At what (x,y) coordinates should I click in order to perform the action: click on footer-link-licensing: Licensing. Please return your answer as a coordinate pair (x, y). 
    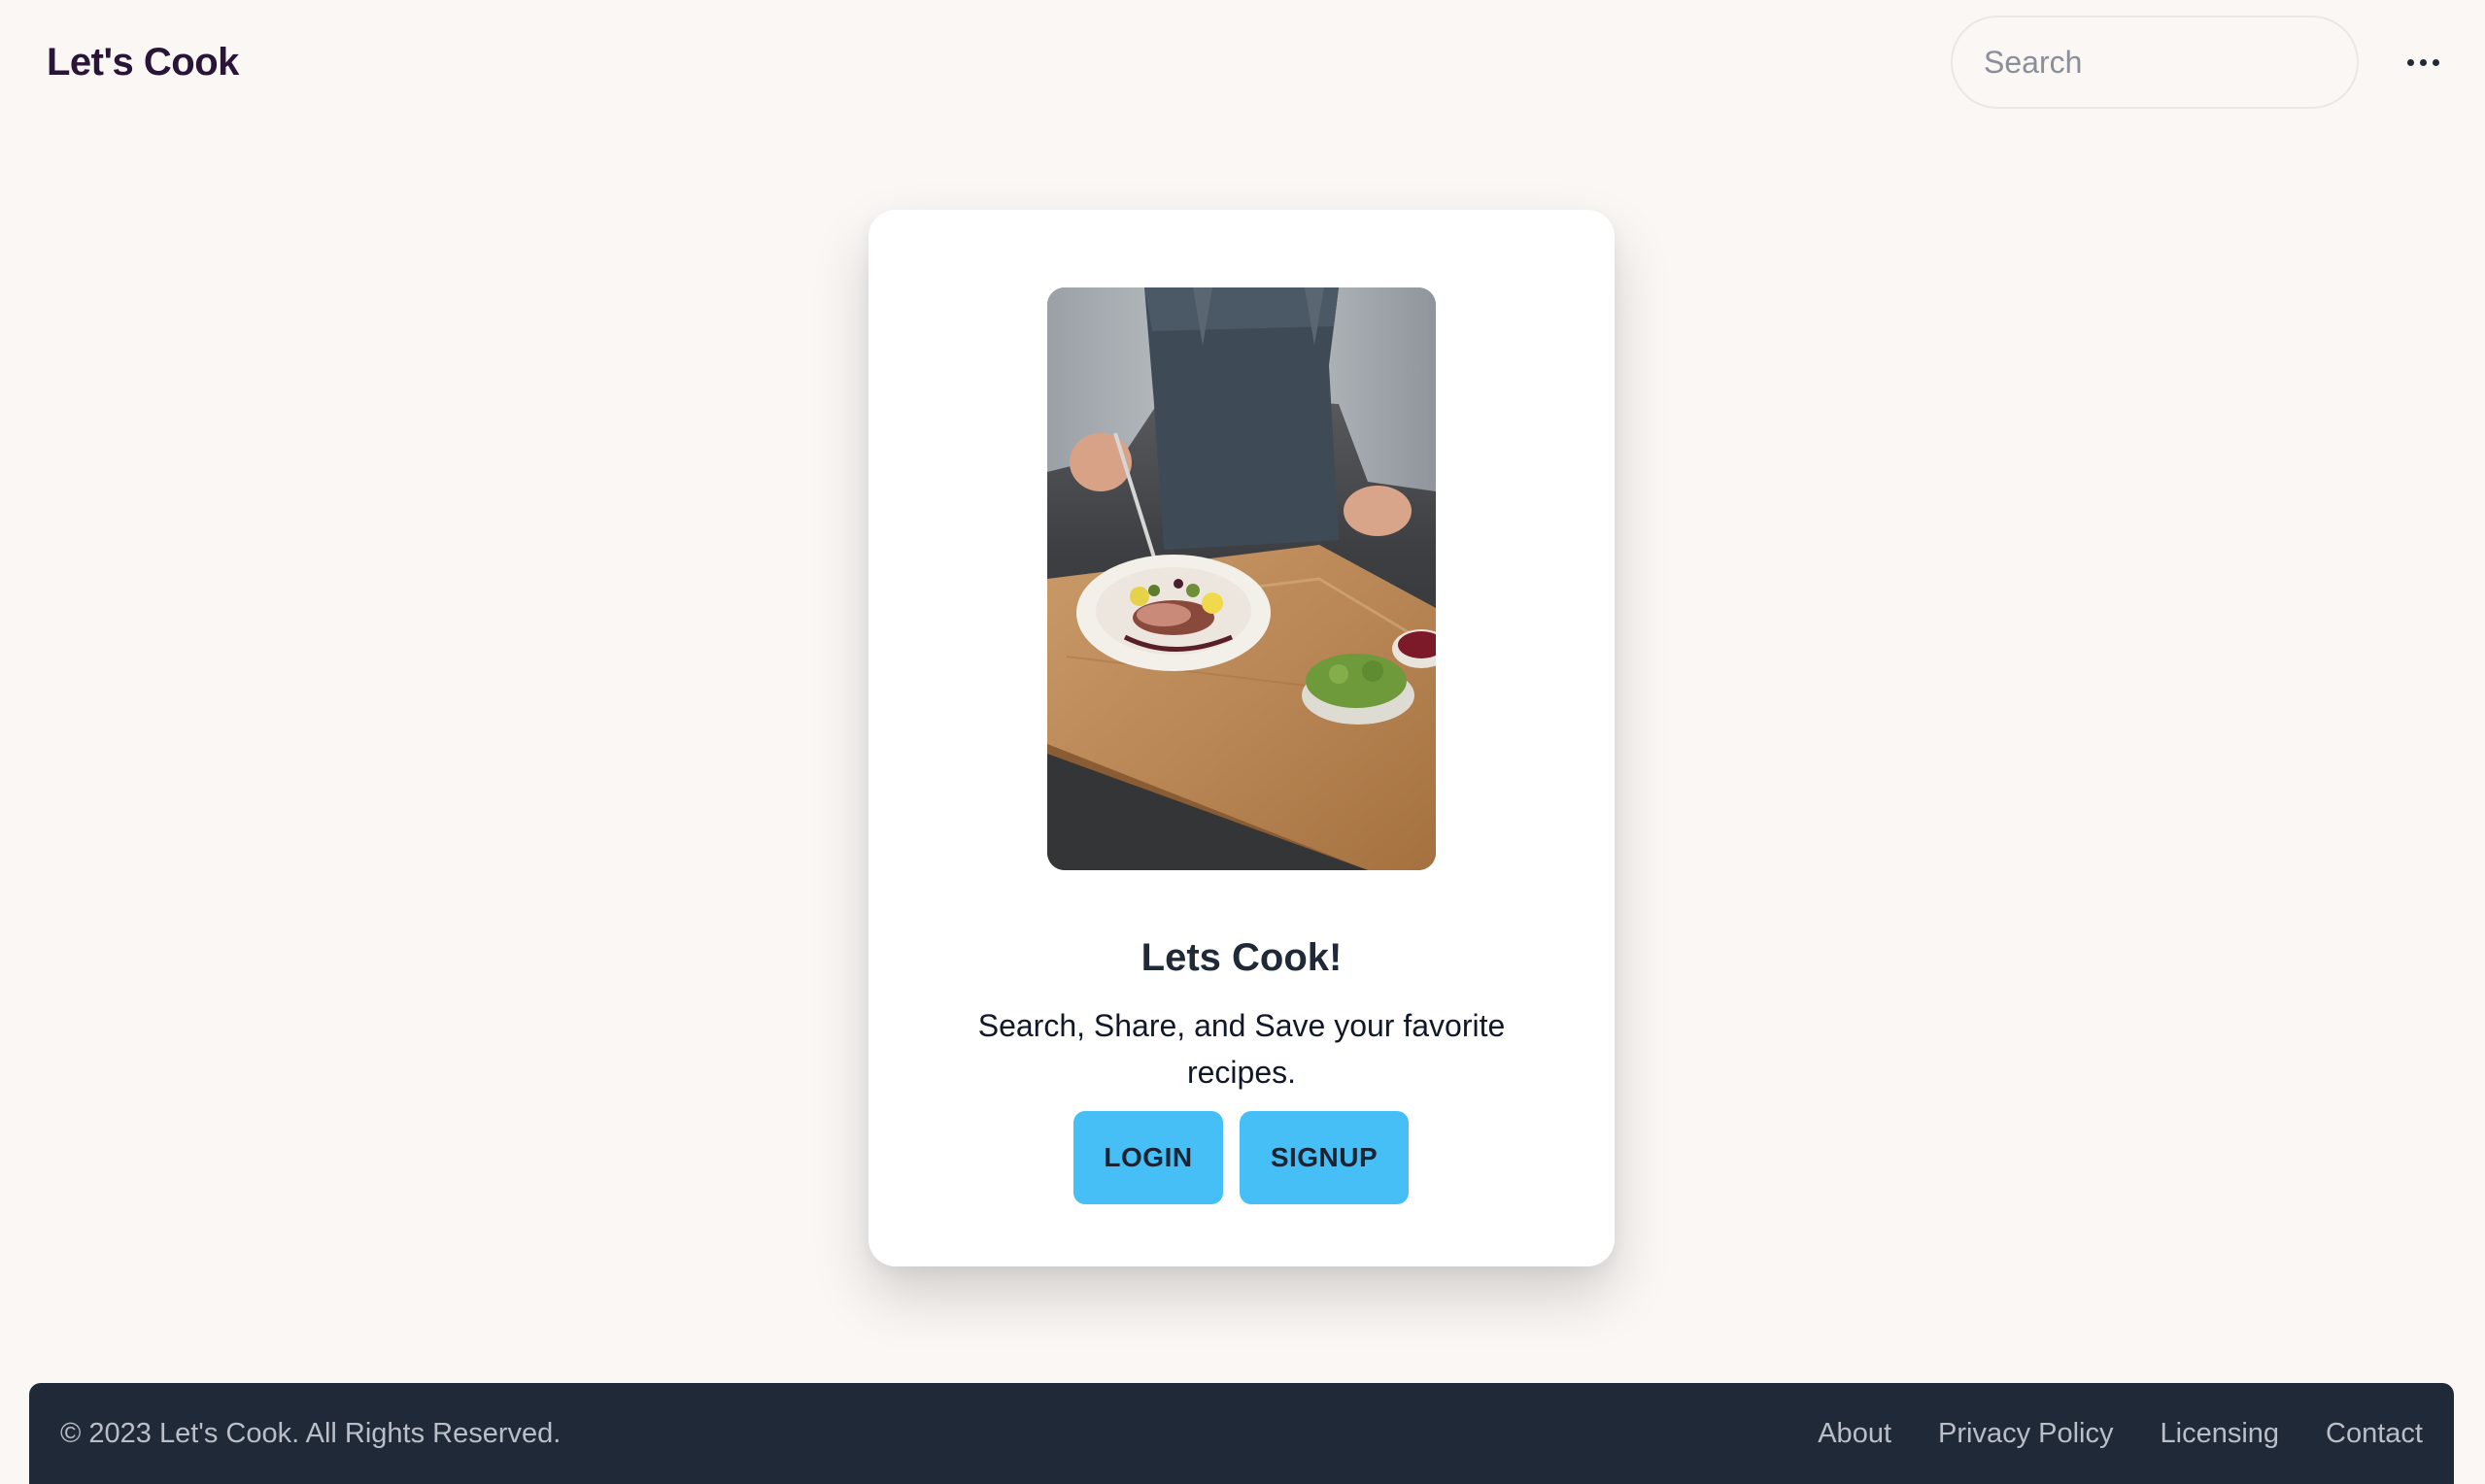
    Looking at the image, I should click on (2220, 1434).